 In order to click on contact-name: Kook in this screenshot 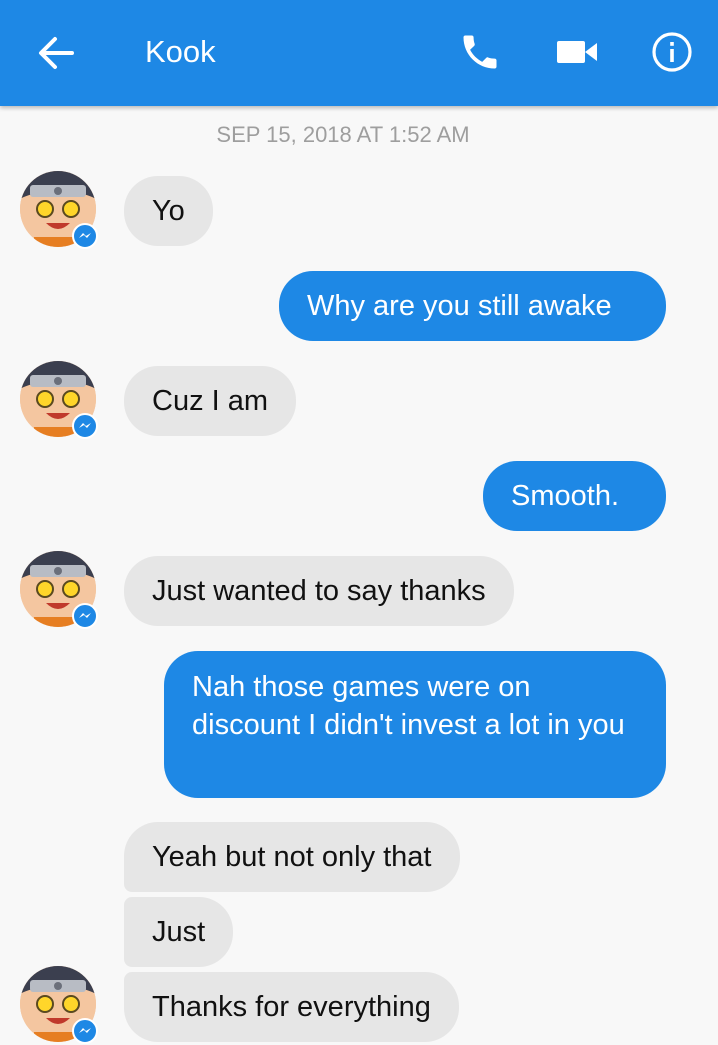, I will do `click(180, 52)`.